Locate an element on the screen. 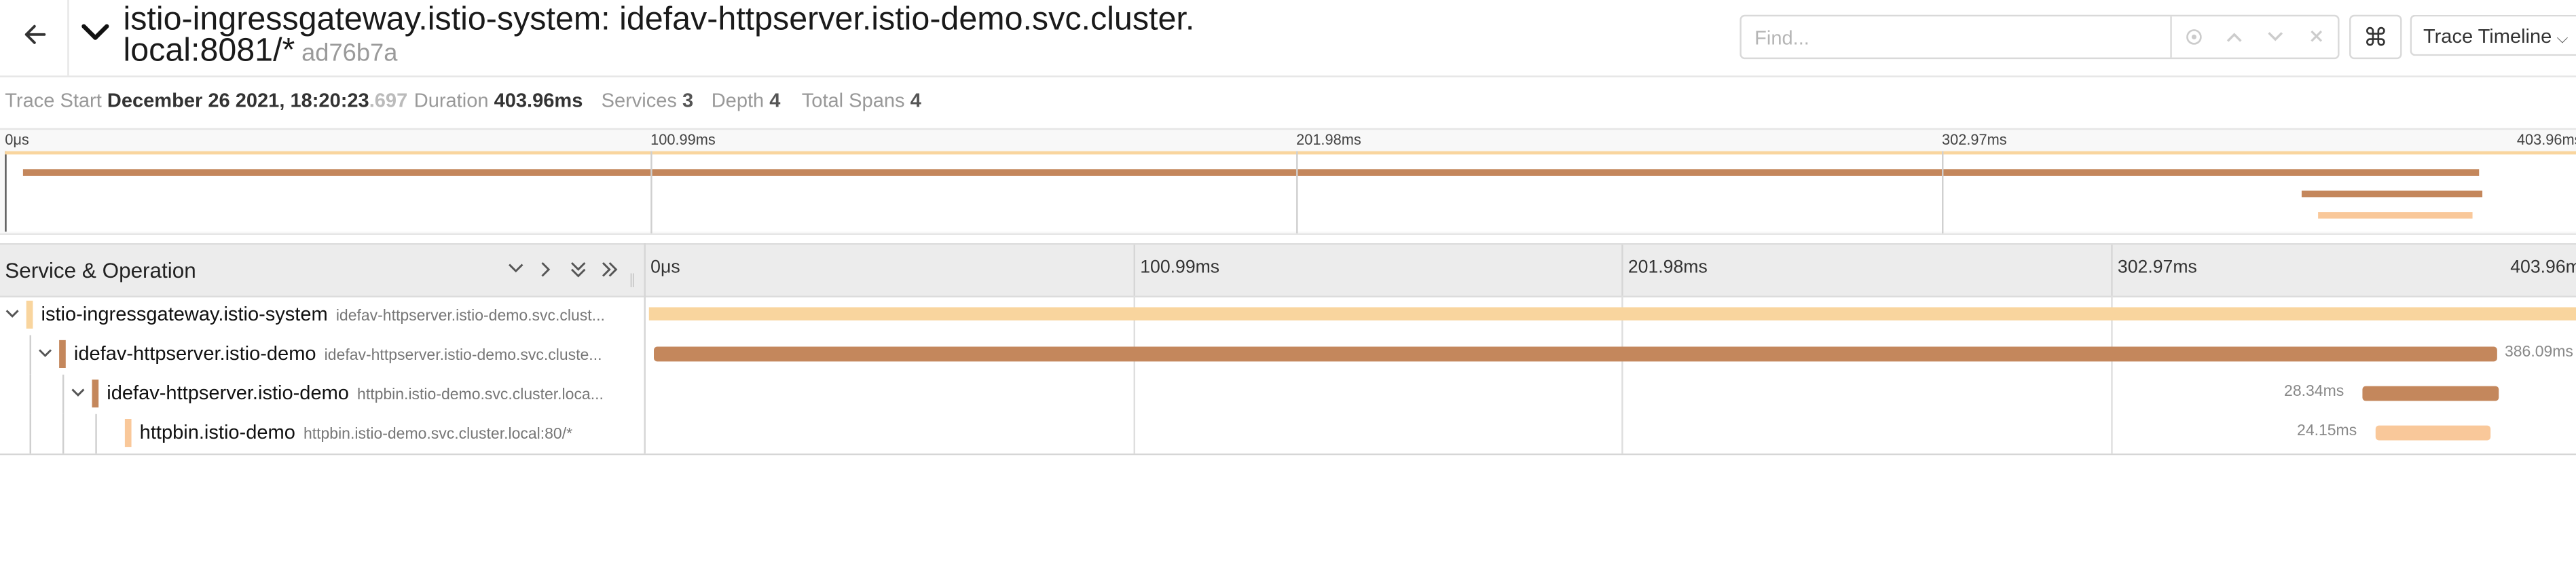 This screenshot has height=567, width=2576. collapse-controls is located at coordinates (561, 268).